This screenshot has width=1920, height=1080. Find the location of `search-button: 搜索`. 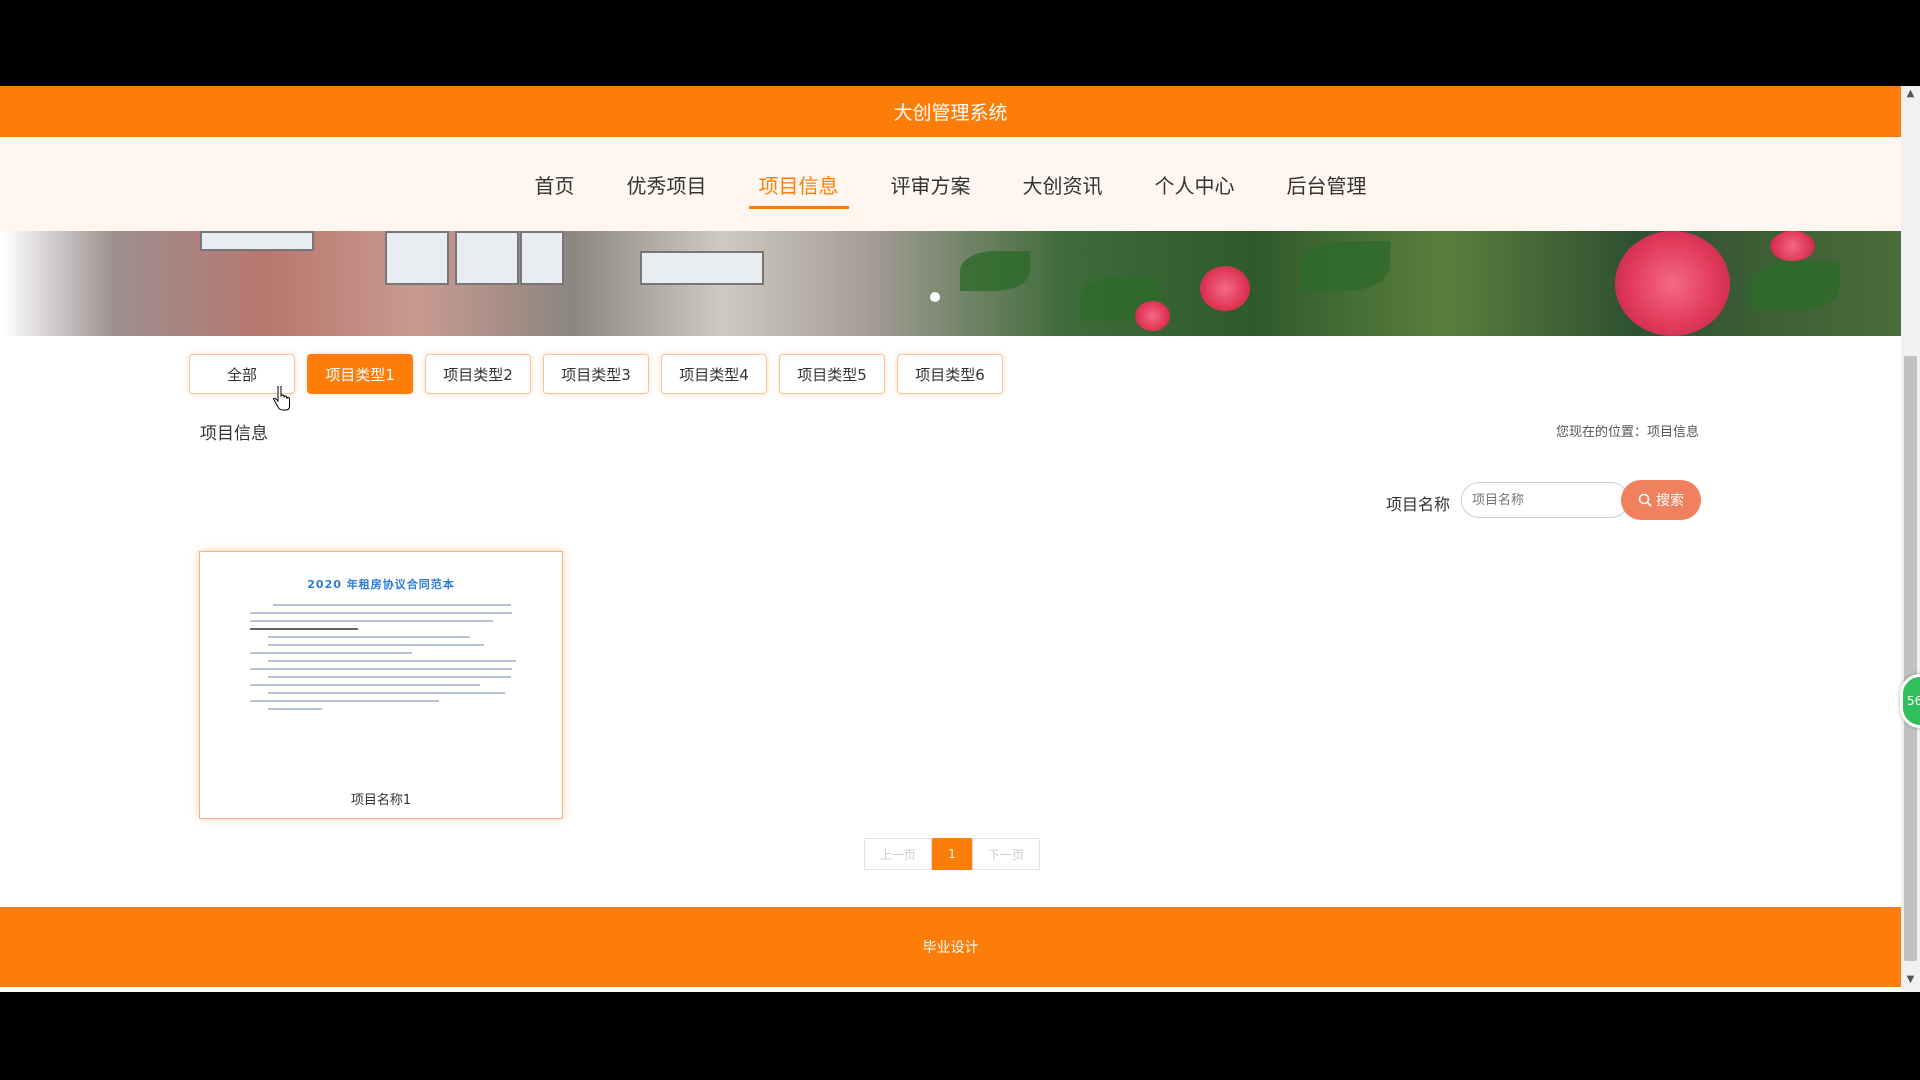

search-button: 搜索 is located at coordinates (1661, 500).